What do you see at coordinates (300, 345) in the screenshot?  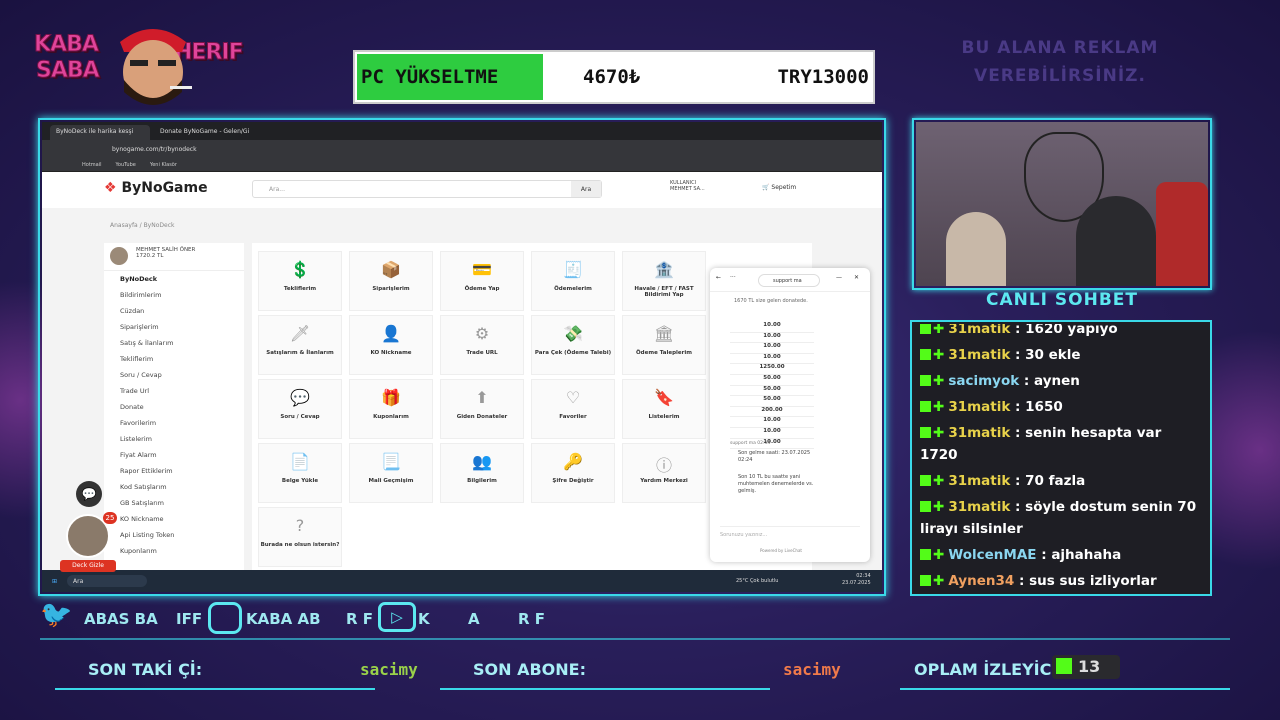 I see `dashboard-card: 🗡 Satışlarım & İlanlarım` at bounding box center [300, 345].